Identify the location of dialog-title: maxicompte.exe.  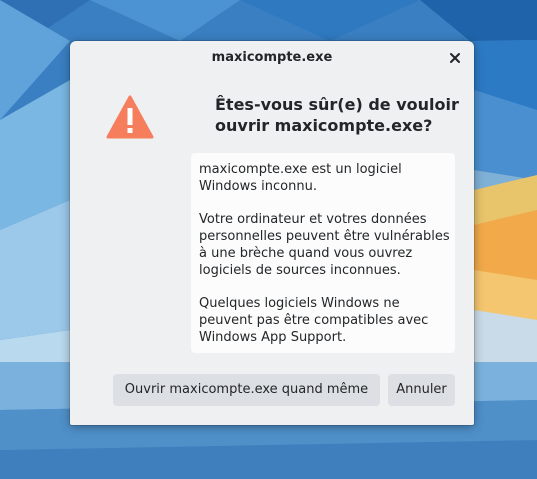
(272, 57).